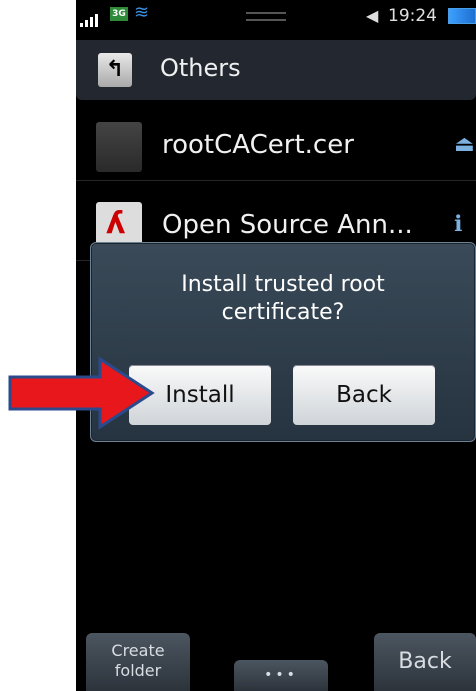 This screenshot has width=476, height=691. What do you see at coordinates (372, 15) in the screenshot?
I see `volume-icon: ◀` at bounding box center [372, 15].